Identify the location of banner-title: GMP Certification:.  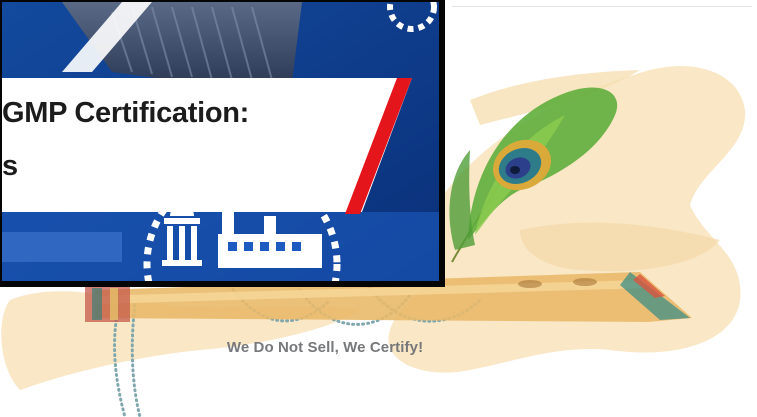
(126, 113).